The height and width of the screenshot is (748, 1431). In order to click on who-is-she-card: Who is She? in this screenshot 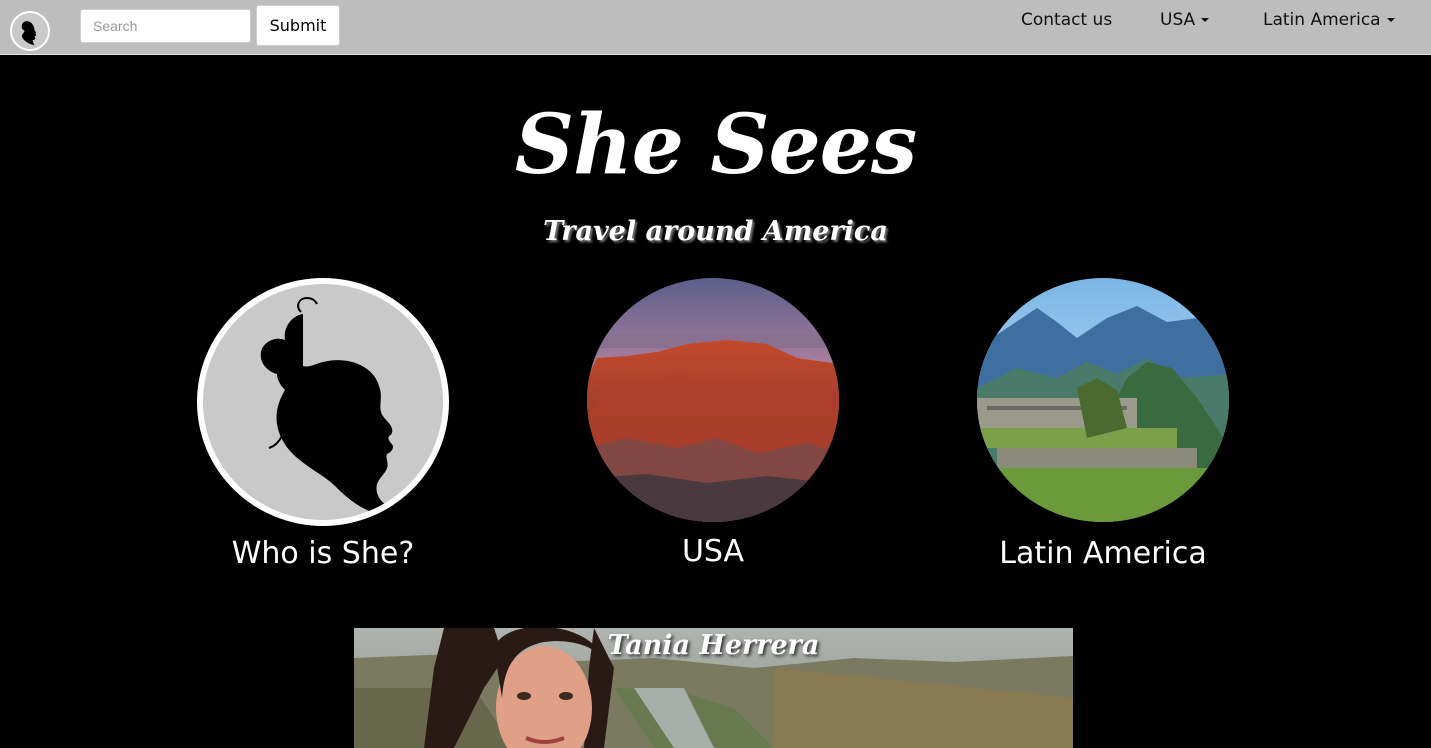, I will do `click(323, 428)`.